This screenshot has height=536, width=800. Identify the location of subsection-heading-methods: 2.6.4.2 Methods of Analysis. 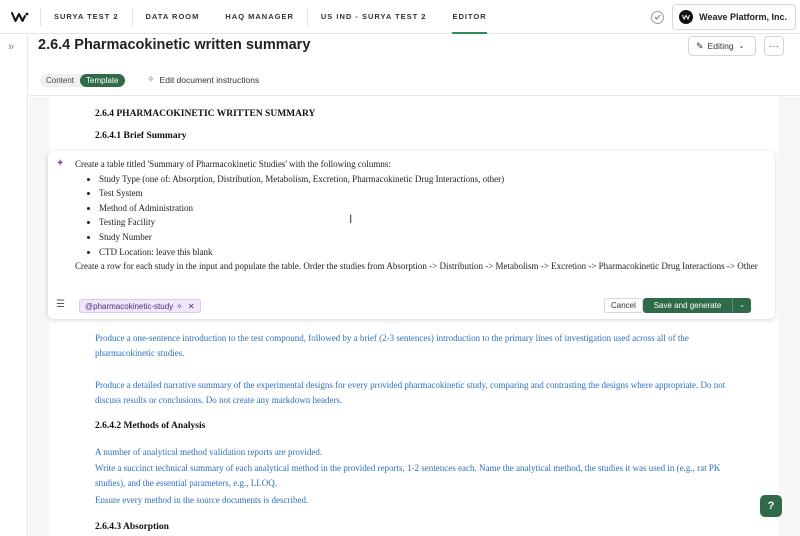
(150, 426).